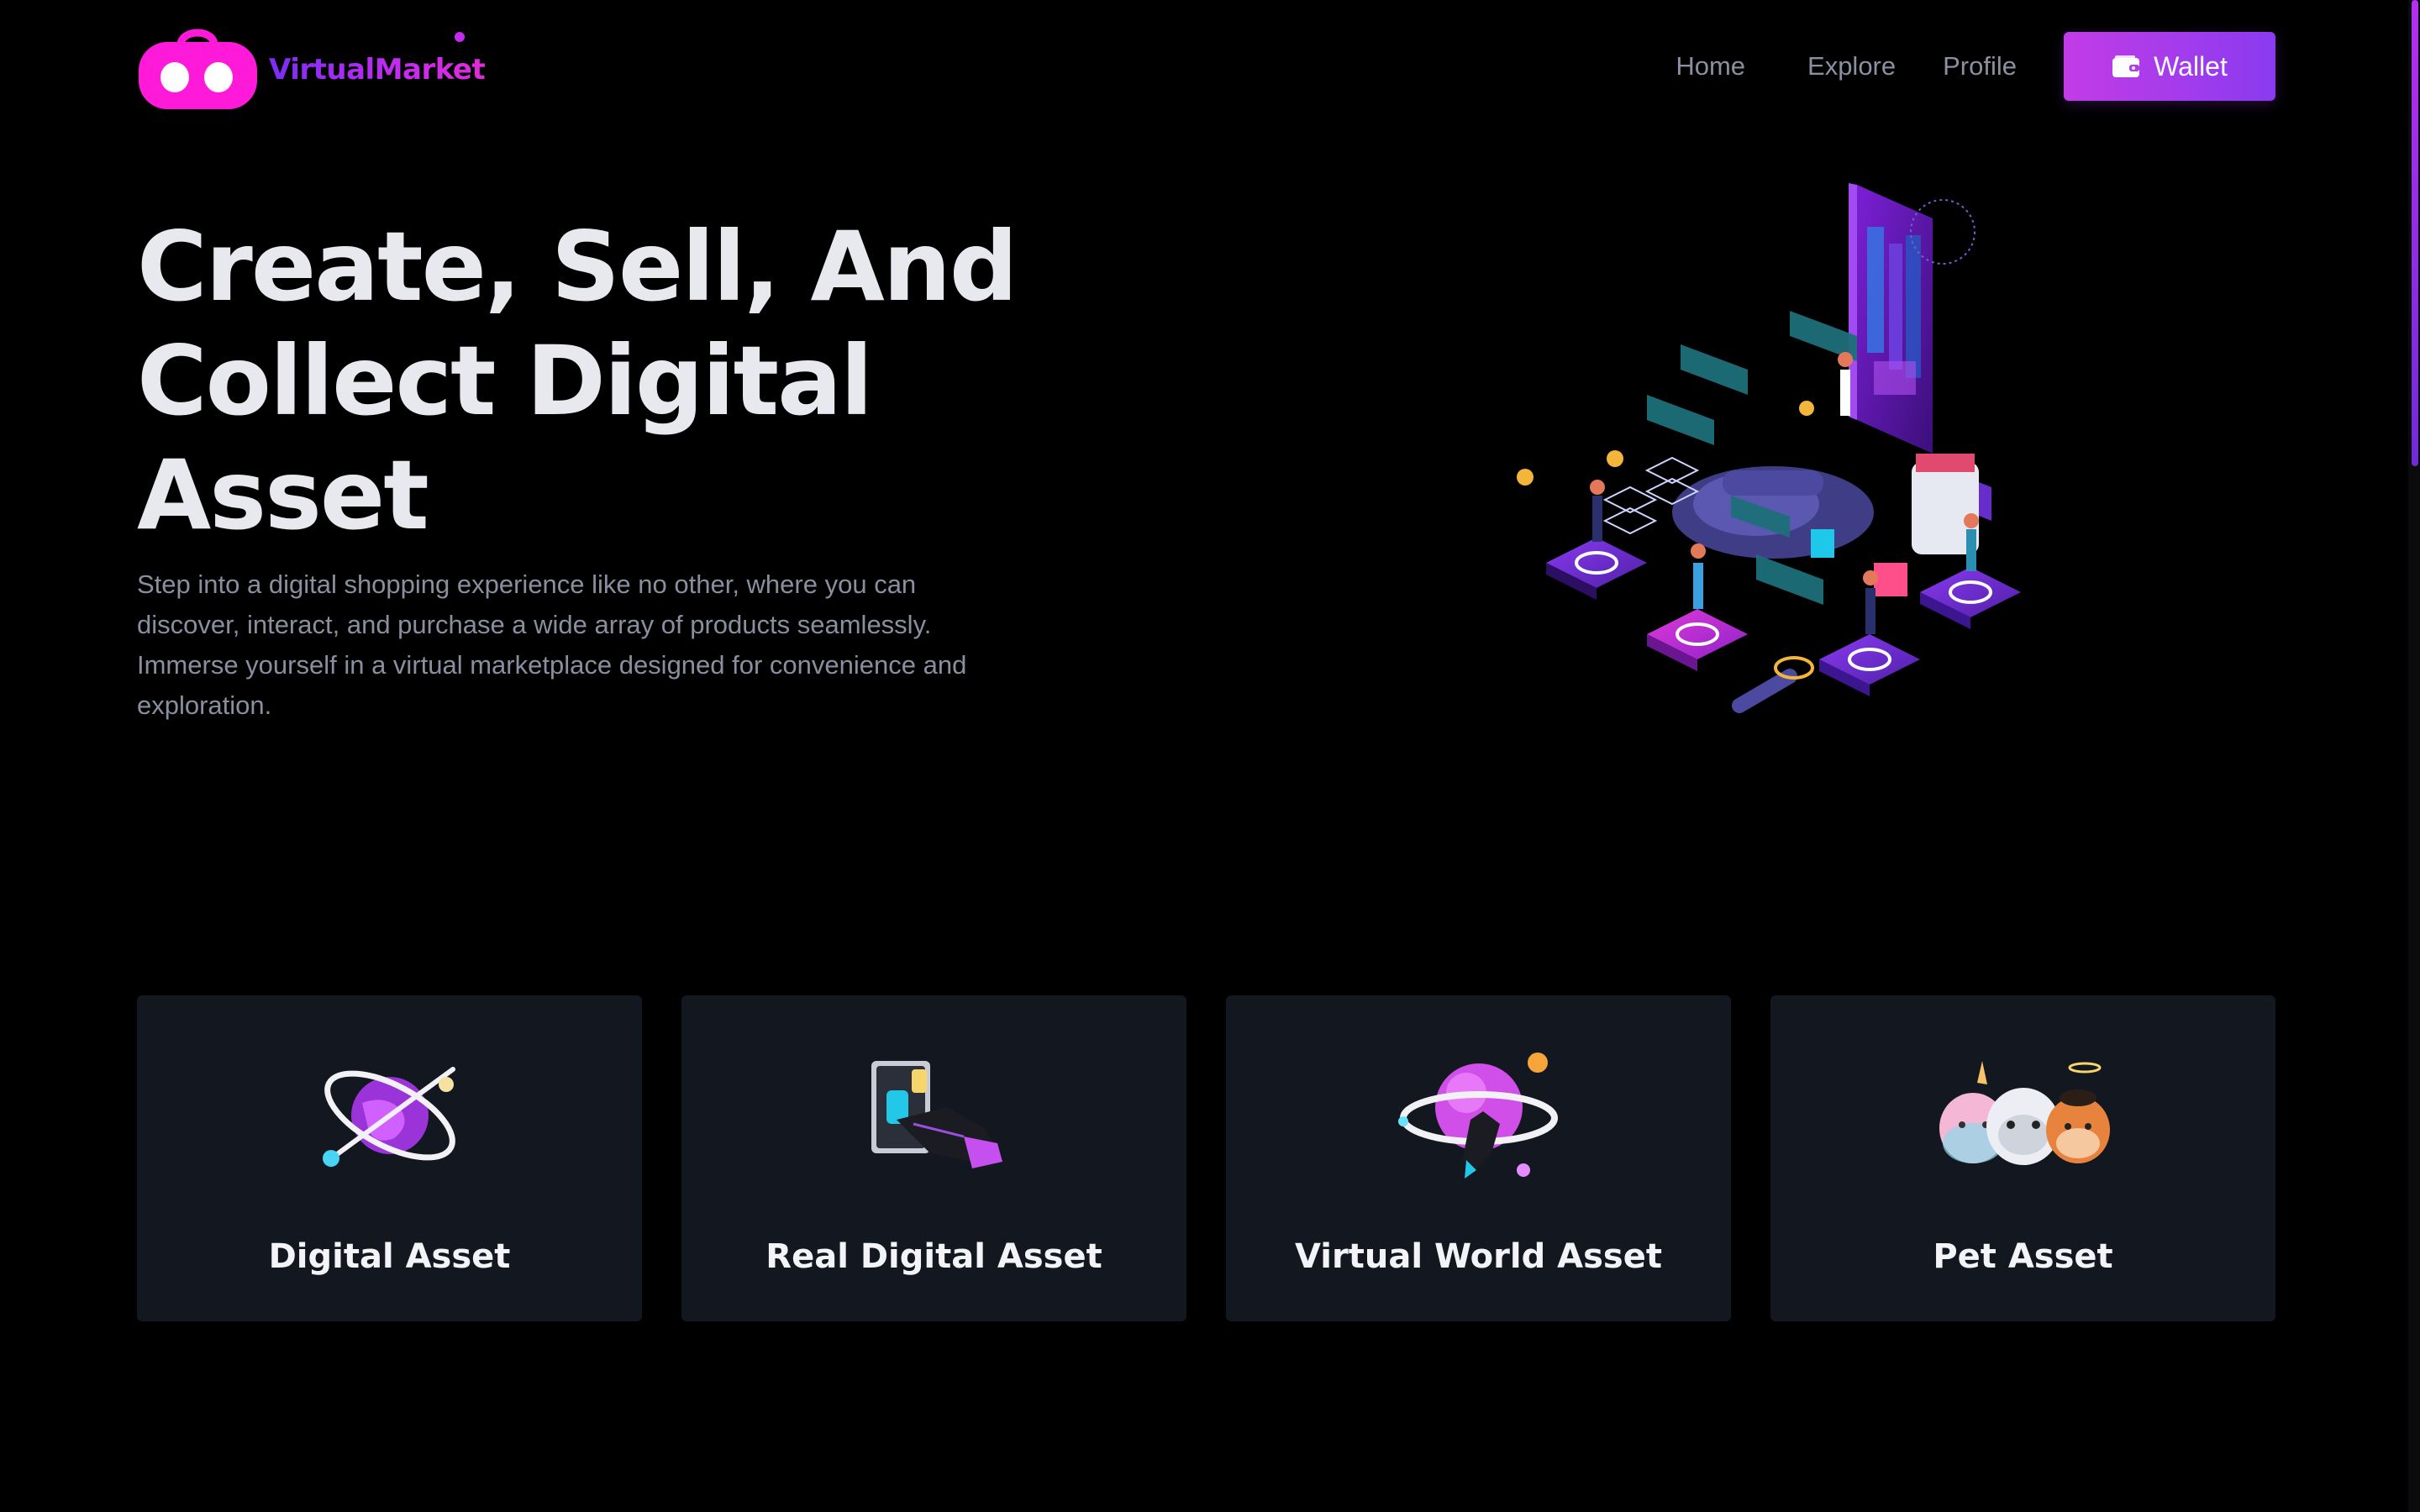  I want to click on category-card-pet-asset: Pet Asset, so click(2023, 1158).